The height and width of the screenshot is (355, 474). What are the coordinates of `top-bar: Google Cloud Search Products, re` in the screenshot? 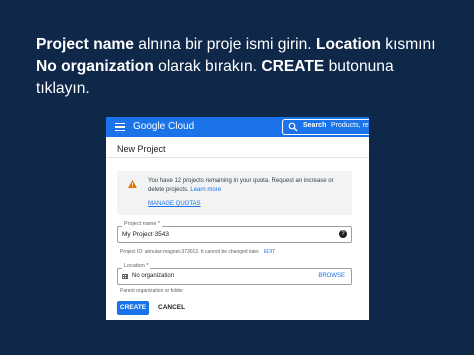 It's located at (237, 127).